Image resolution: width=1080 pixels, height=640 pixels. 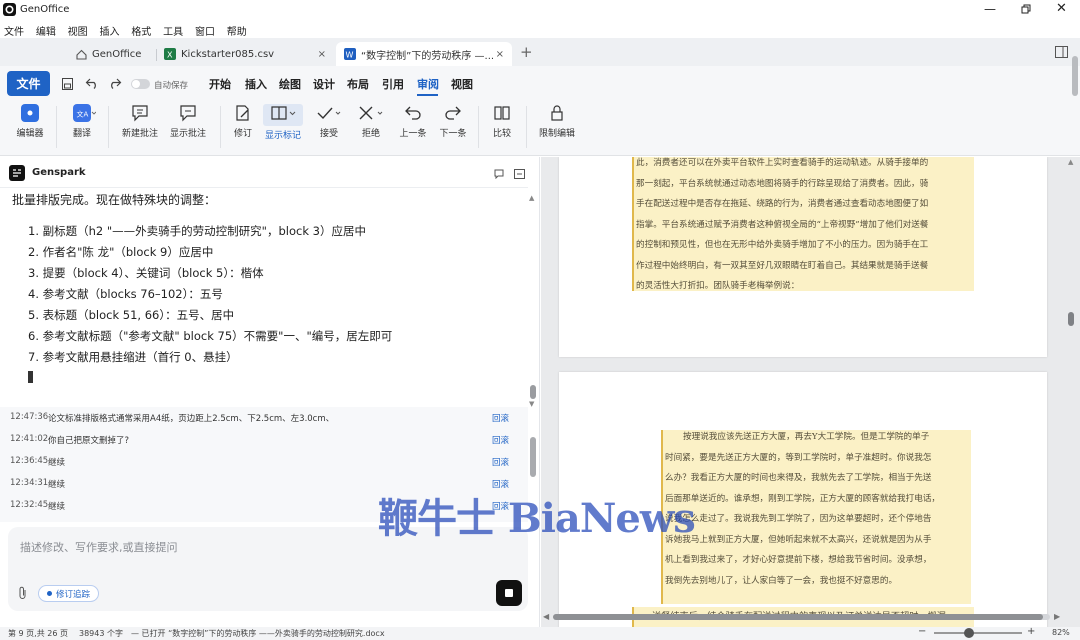 What do you see at coordinates (519, 174) in the screenshot?
I see `expand-panel-icon` at bounding box center [519, 174].